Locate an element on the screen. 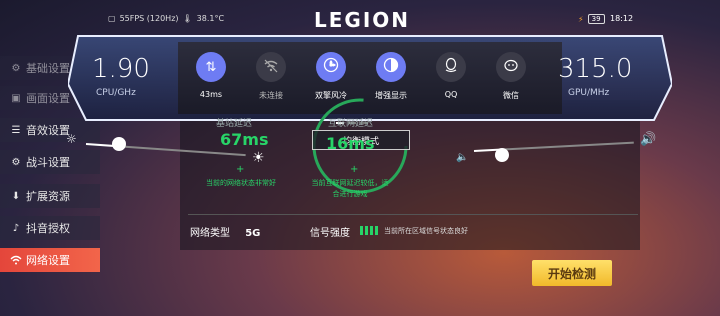  qq-icon is located at coordinates (451, 67).